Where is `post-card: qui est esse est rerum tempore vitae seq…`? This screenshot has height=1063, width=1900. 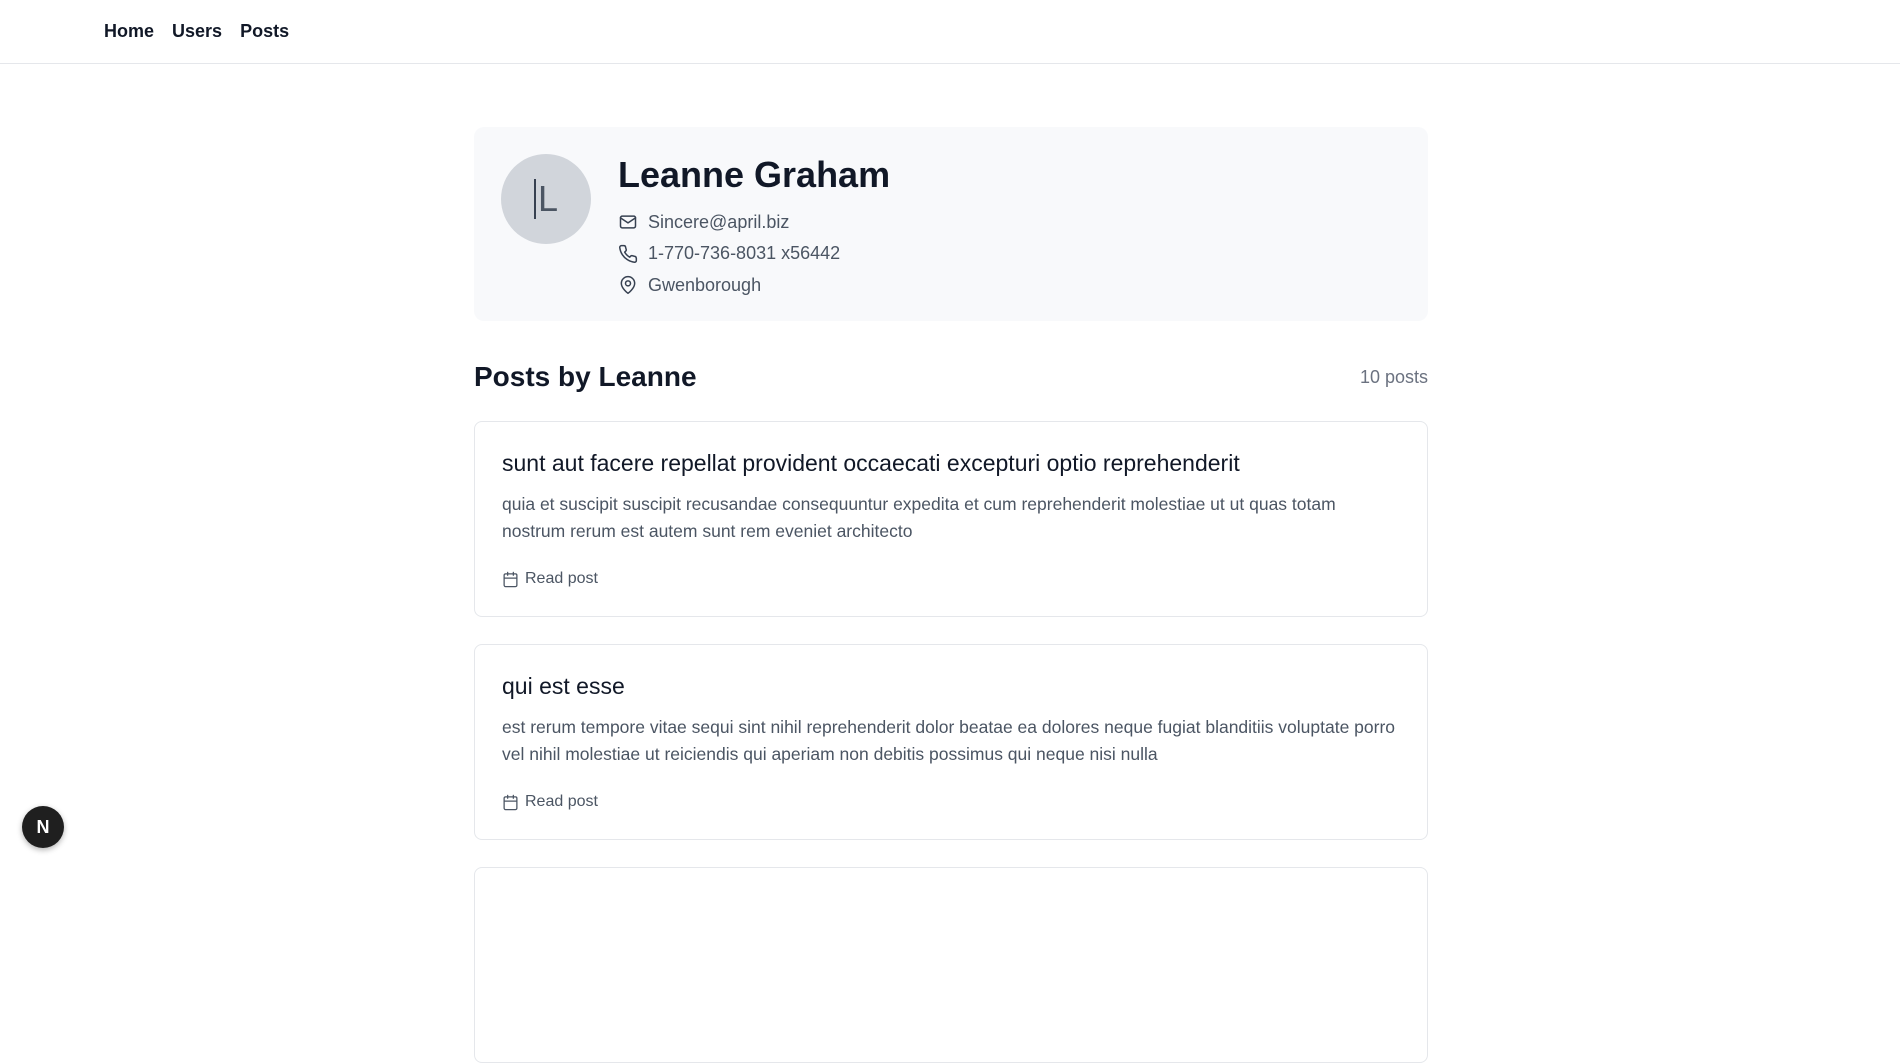
post-card: qui est esse est rerum tempore vitae seq… is located at coordinates (951, 742).